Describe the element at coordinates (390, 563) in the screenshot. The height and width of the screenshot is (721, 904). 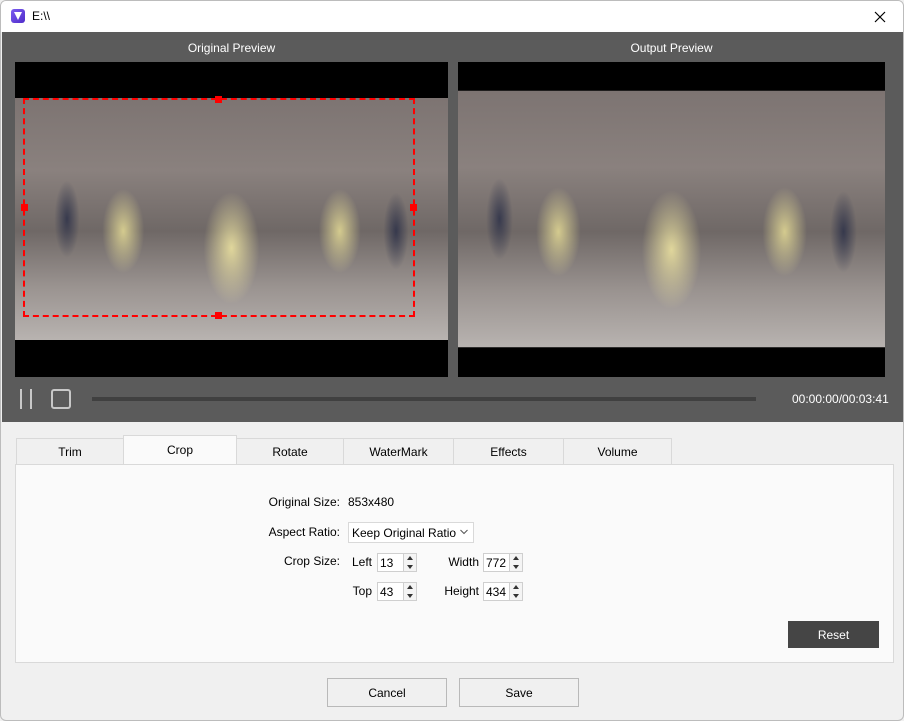
I see `left-value: 13` at that location.